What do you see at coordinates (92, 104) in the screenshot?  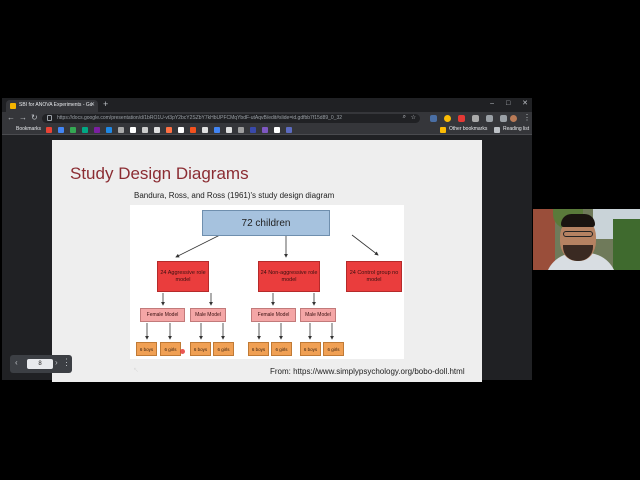 I see `tab-close-icon: ✕` at bounding box center [92, 104].